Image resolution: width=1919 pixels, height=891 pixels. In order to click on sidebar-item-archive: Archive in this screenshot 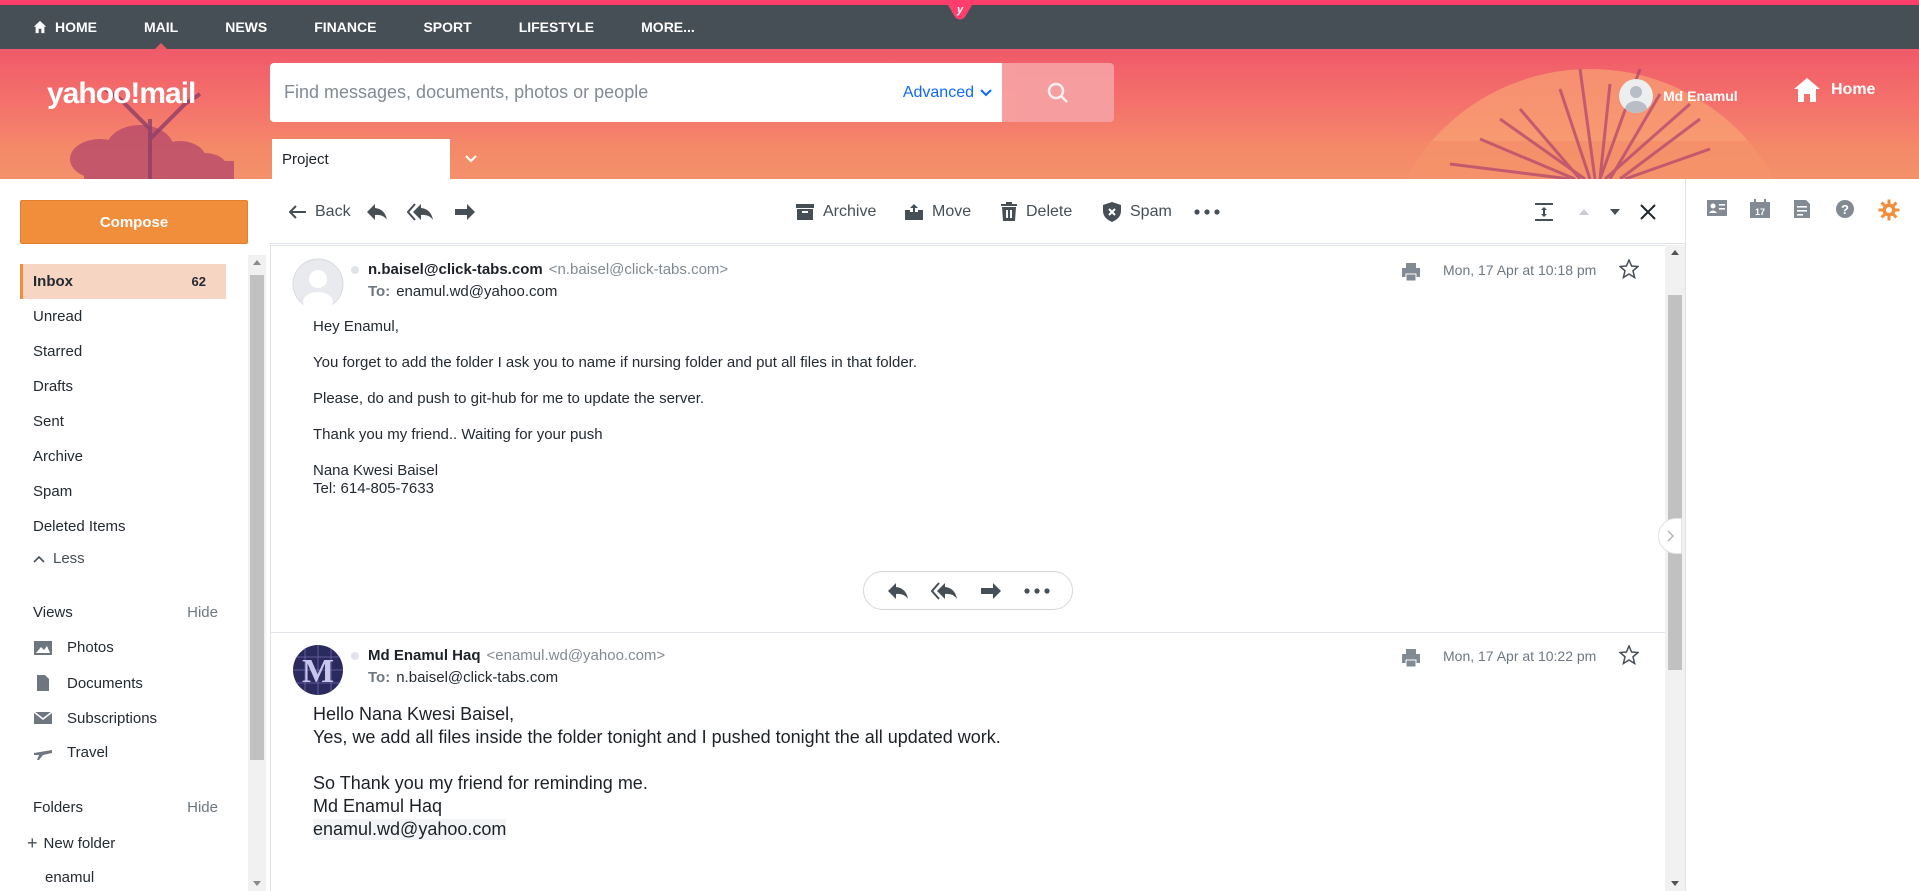, I will do `click(123, 456)`.